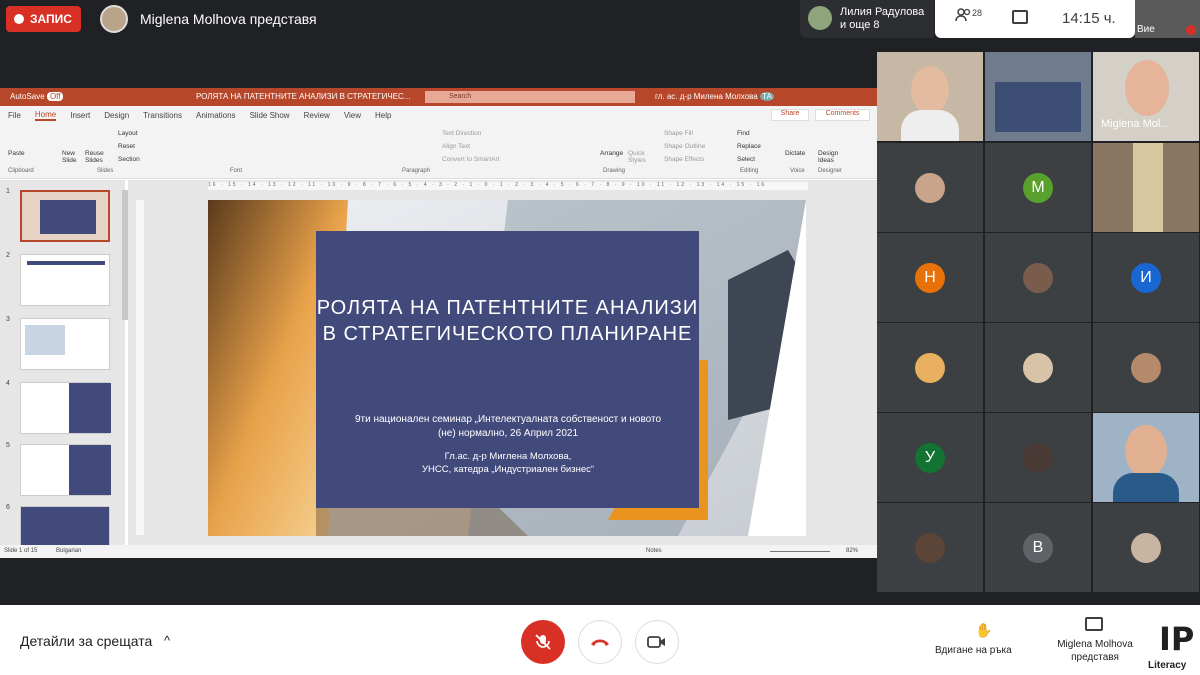  What do you see at coordinates (105, 171) in the screenshot?
I see `group-slides: Slides` at bounding box center [105, 171].